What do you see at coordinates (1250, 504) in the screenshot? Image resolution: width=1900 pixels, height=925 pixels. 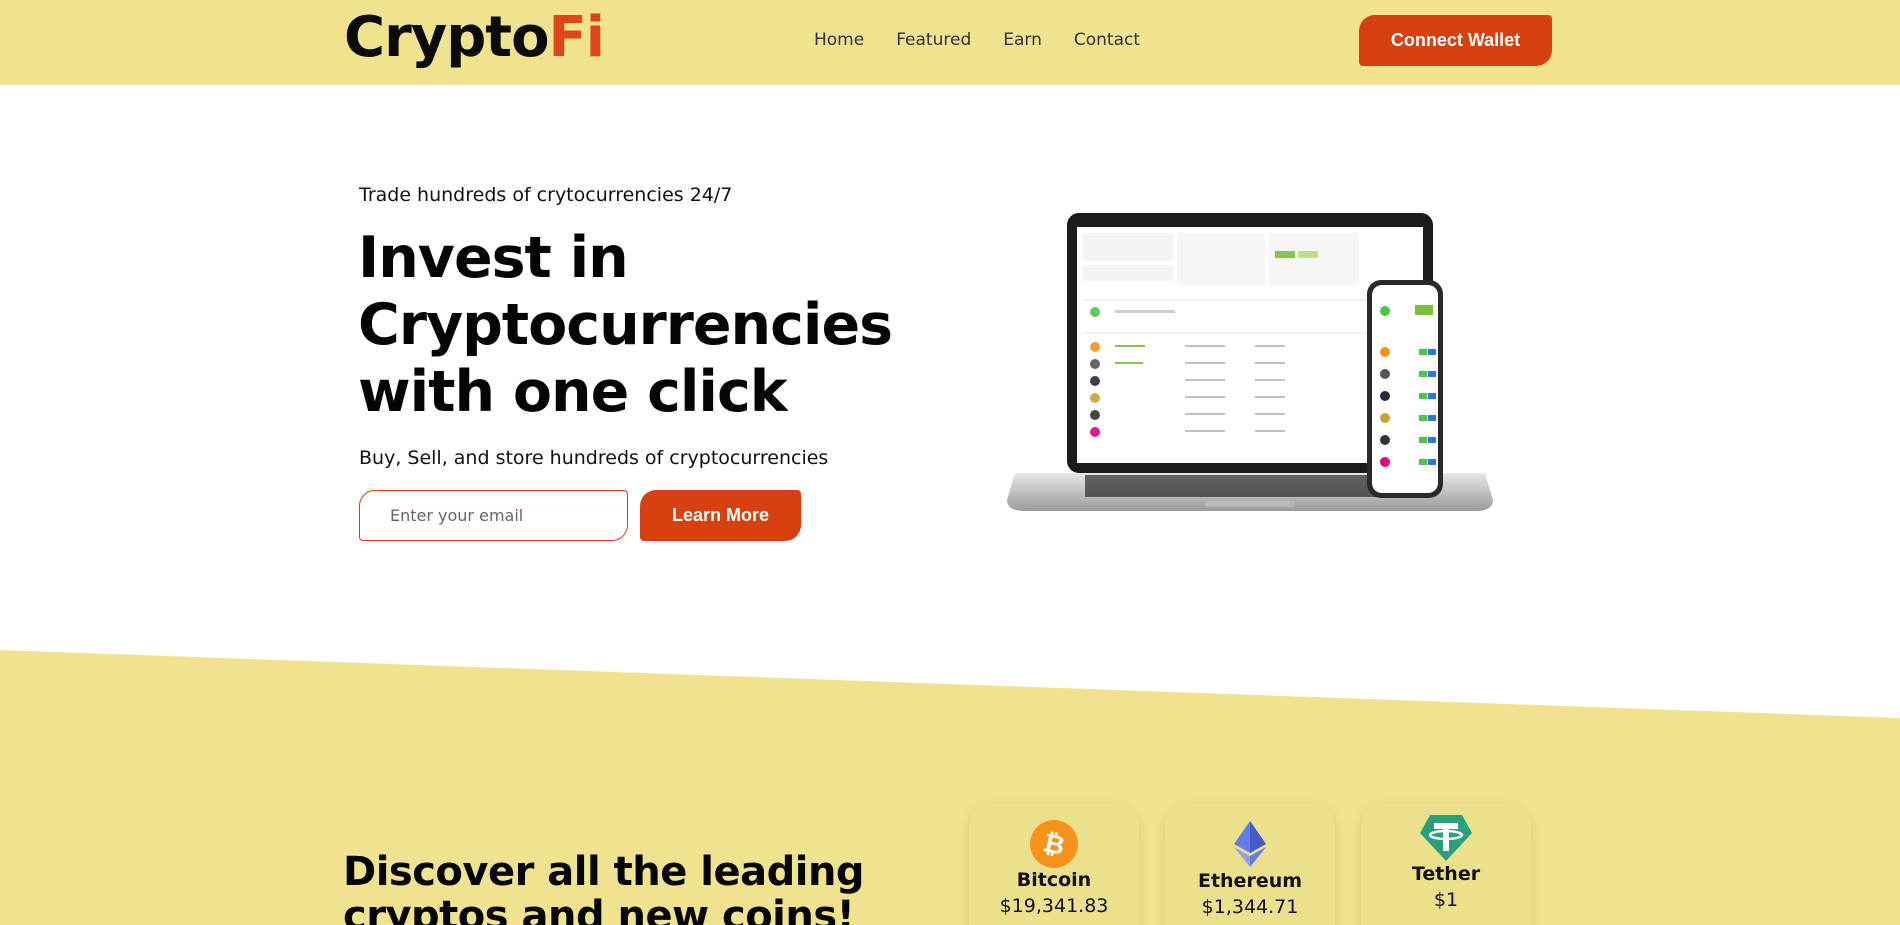 I see `laptop-trackpad` at bounding box center [1250, 504].